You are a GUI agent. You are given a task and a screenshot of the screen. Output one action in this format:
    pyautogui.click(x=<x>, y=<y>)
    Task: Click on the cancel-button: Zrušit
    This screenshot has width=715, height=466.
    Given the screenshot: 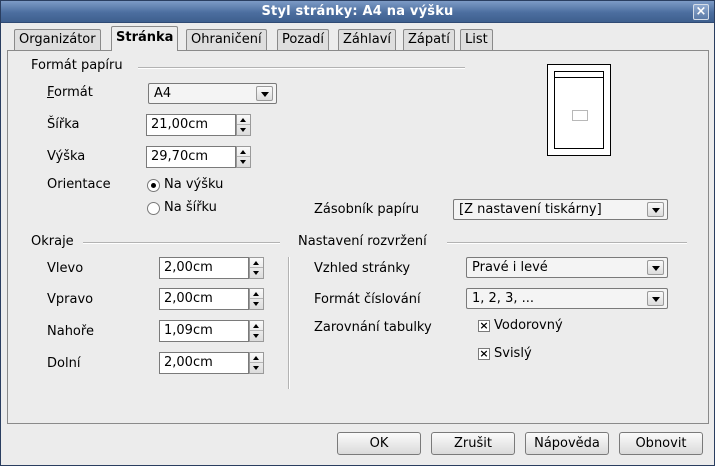 What is the action you would take?
    pyautogui.click(x=473, y=443)
    